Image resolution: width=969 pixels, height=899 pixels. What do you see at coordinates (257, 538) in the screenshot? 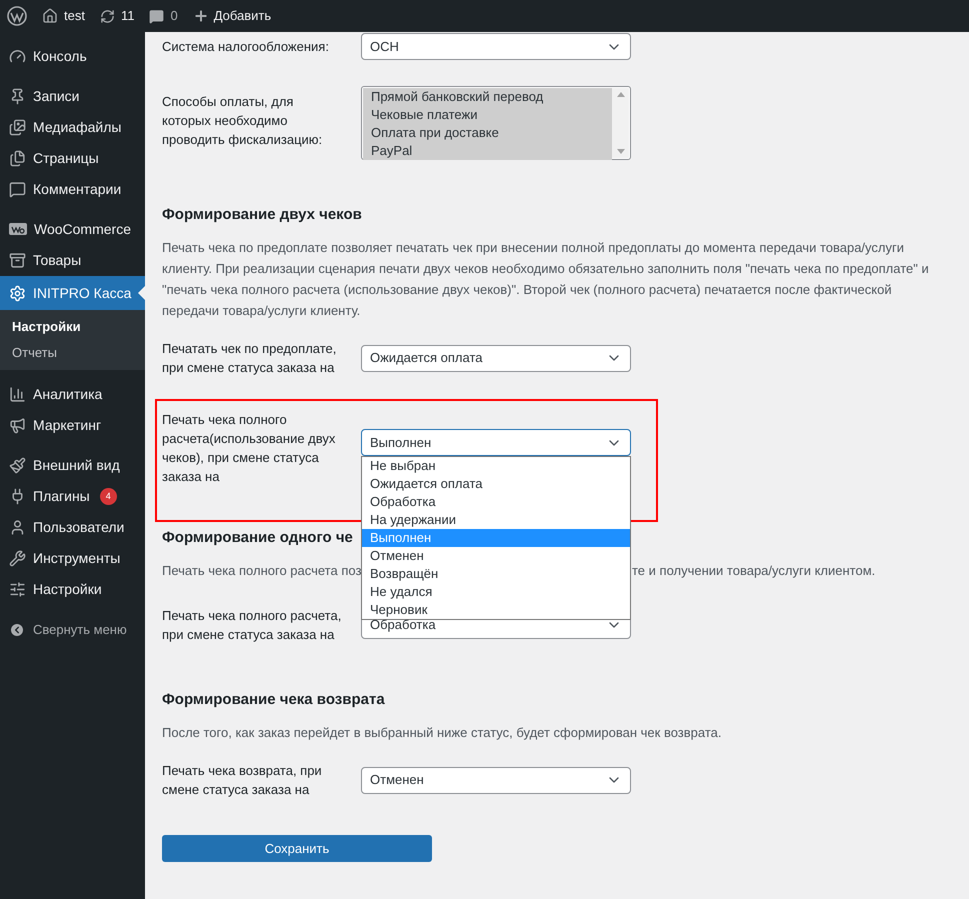
I see `section-heading: Формирование одного че` at bounding box center [257, 538].